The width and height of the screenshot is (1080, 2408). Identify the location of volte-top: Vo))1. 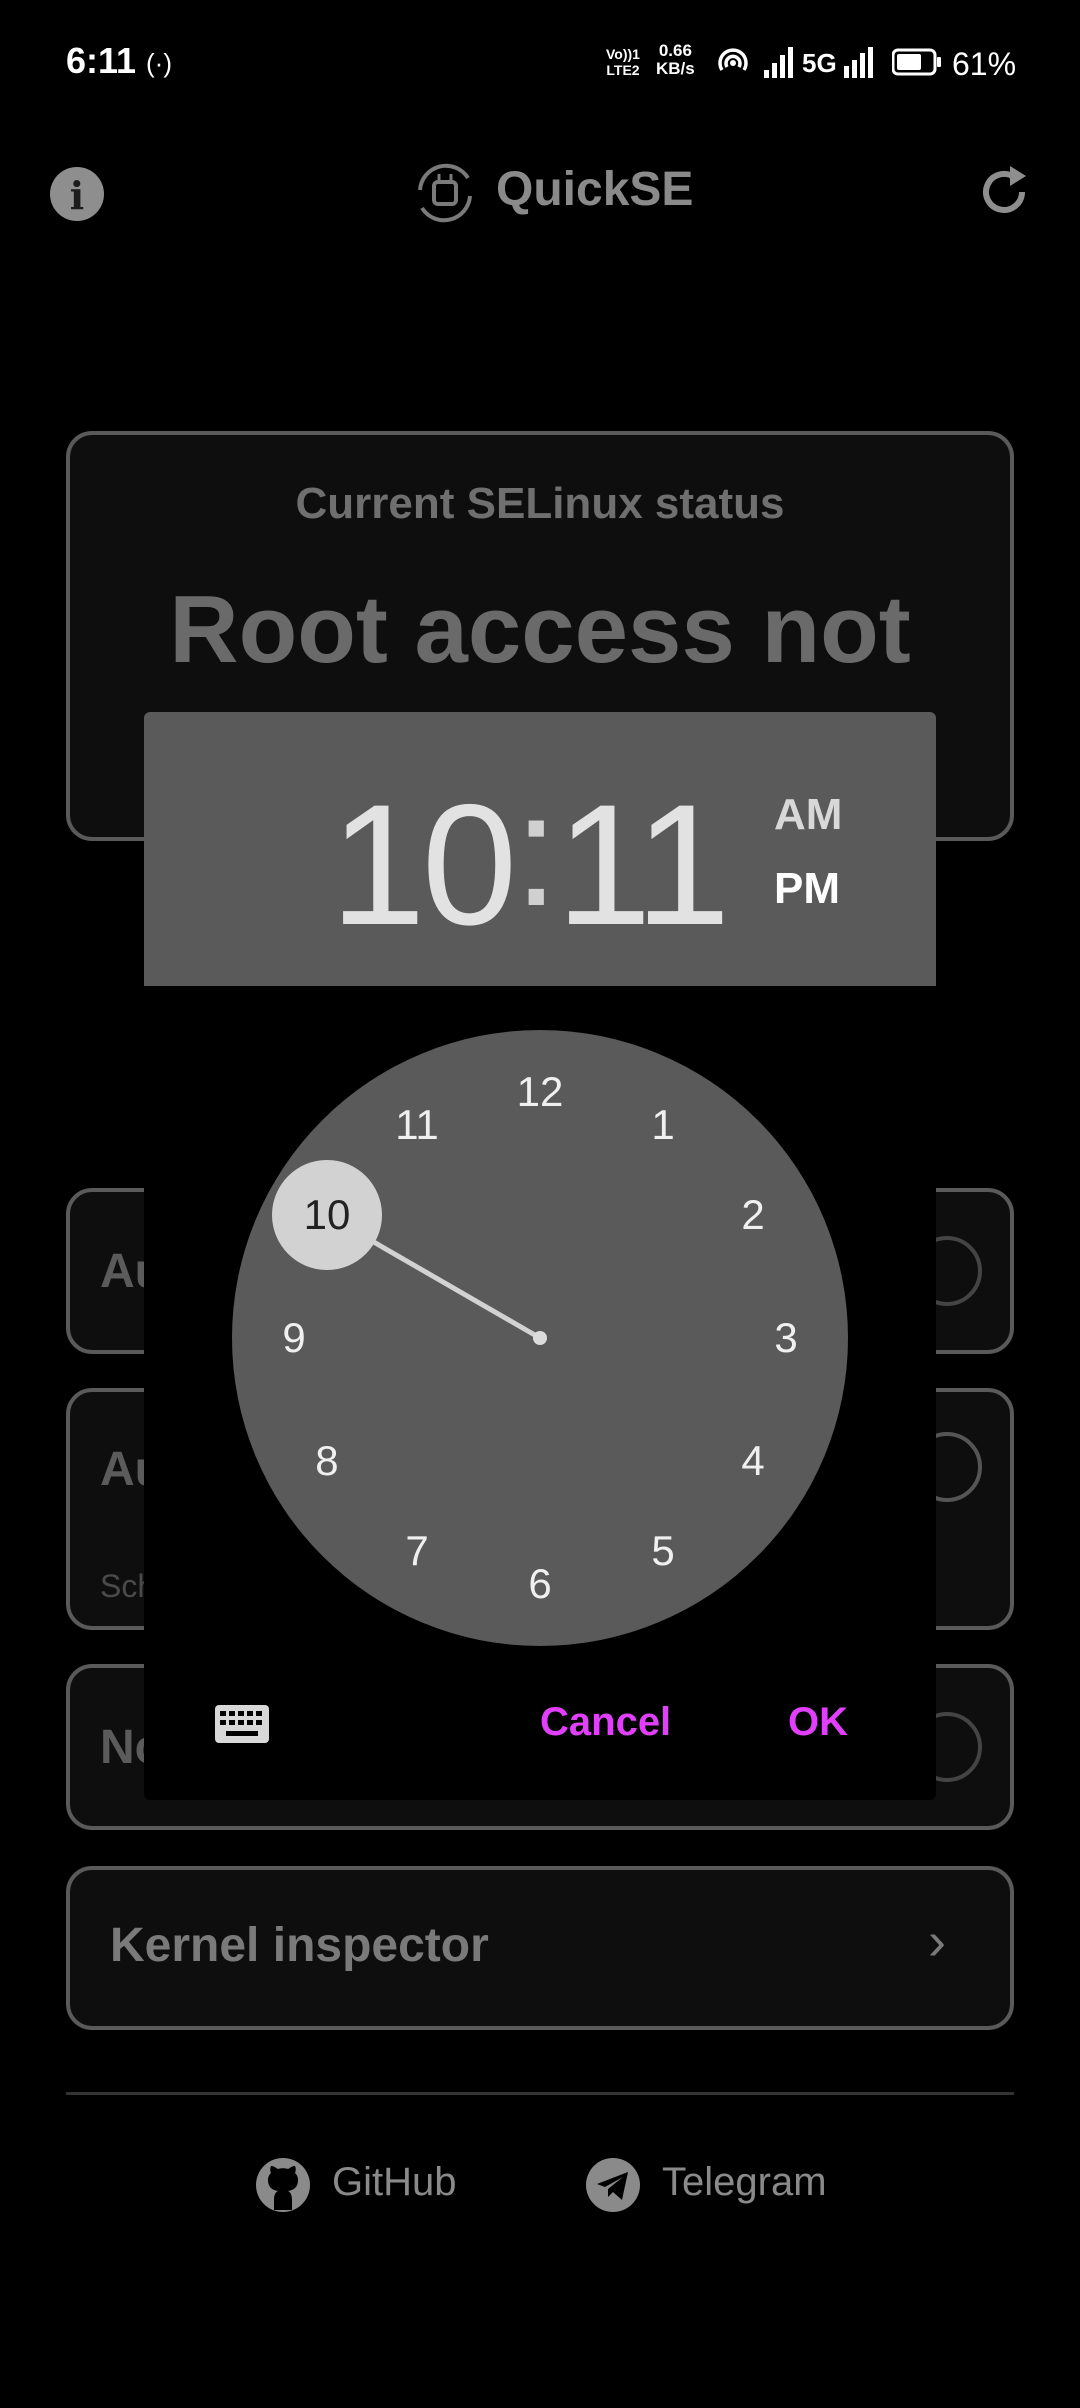
(623, 54).